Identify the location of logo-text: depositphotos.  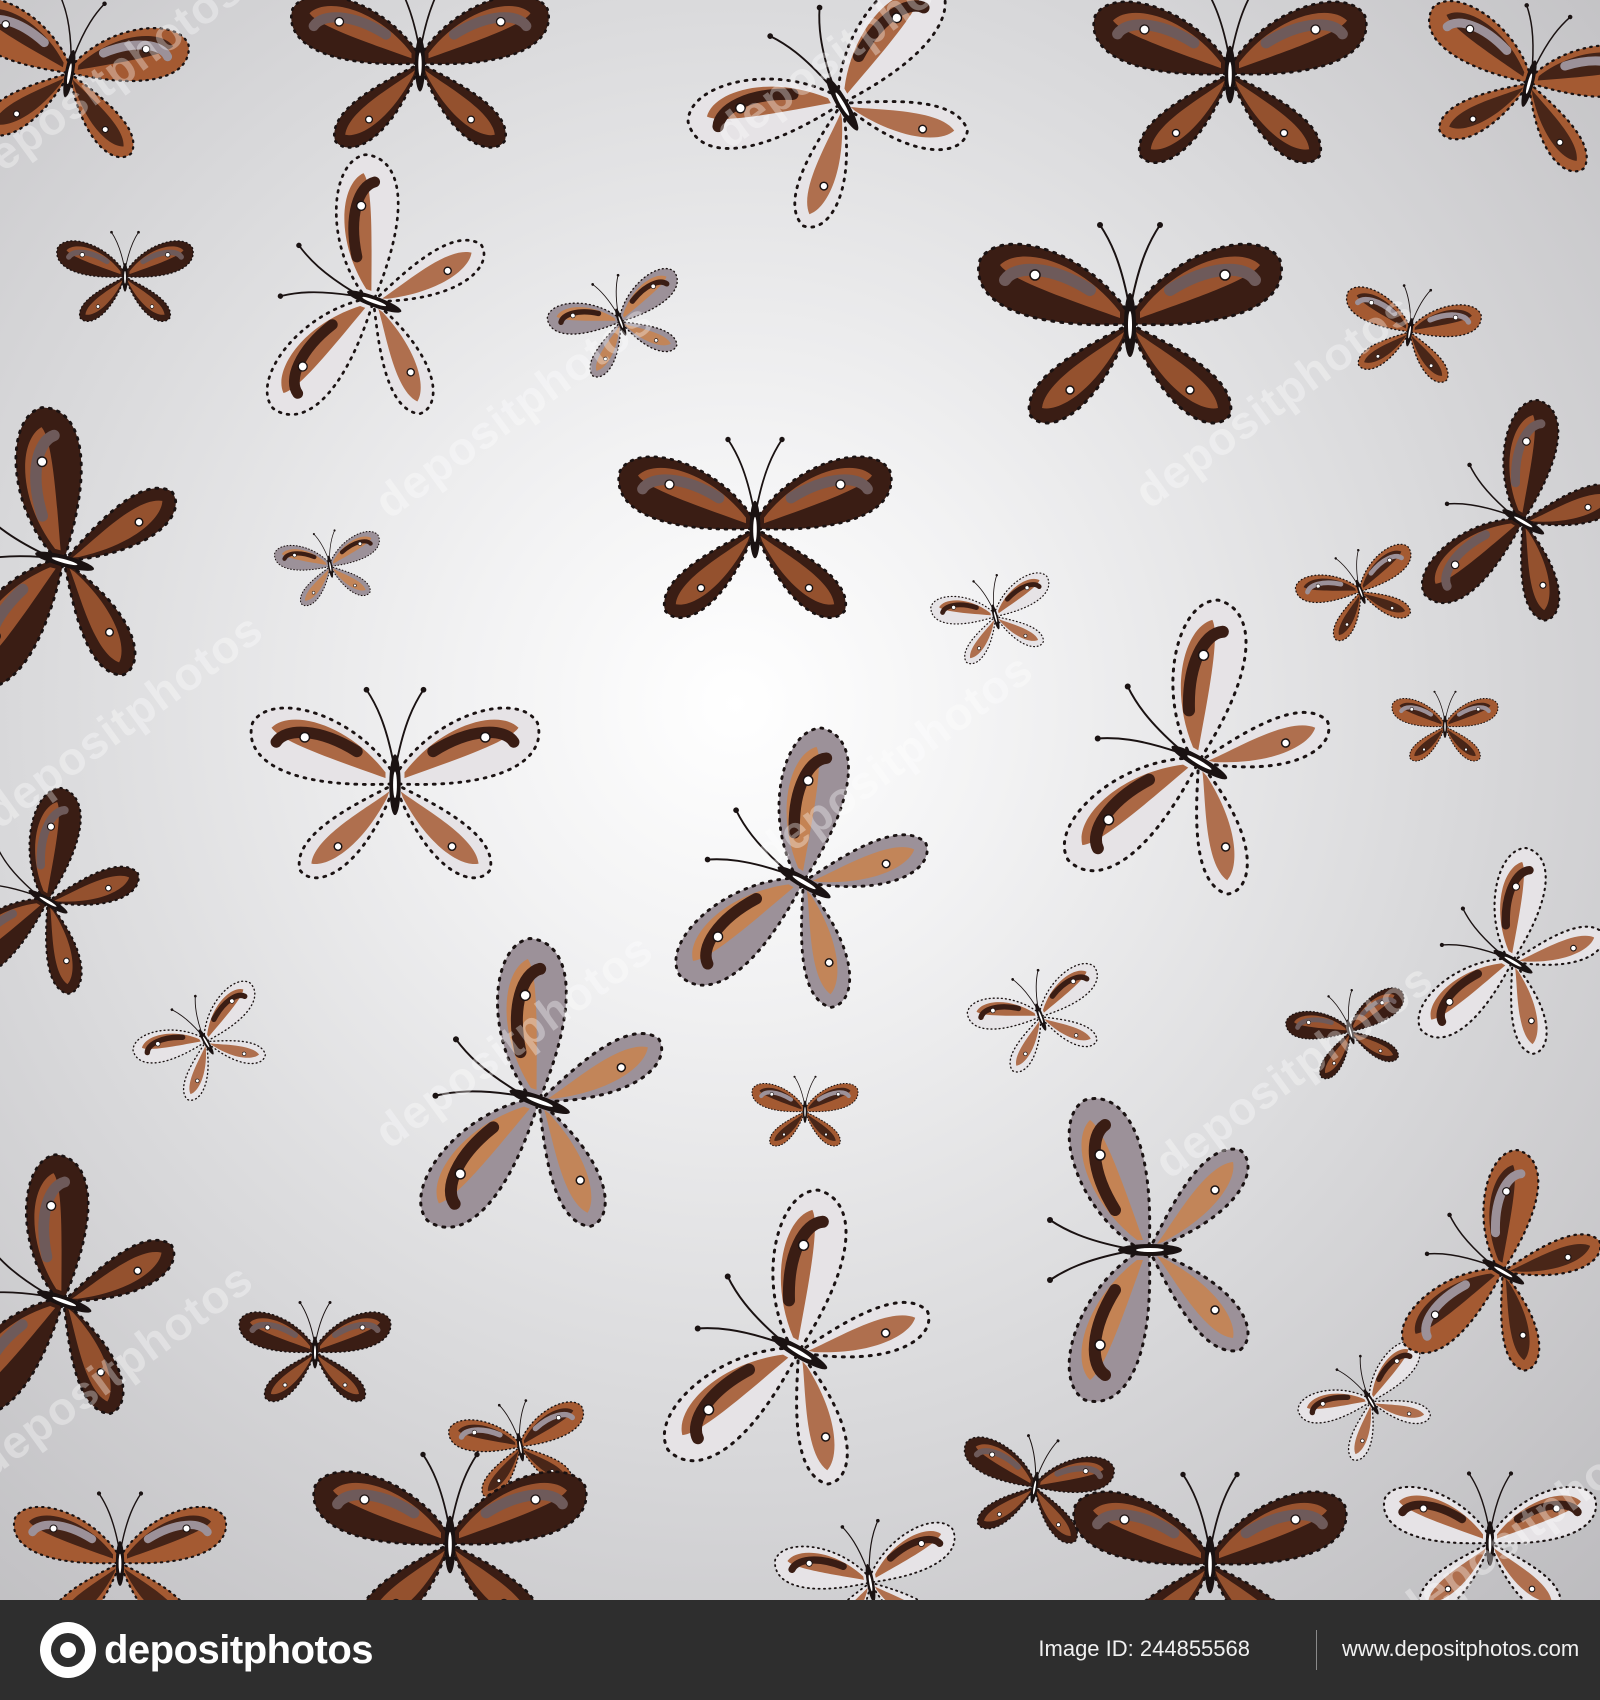
(239, 1649).